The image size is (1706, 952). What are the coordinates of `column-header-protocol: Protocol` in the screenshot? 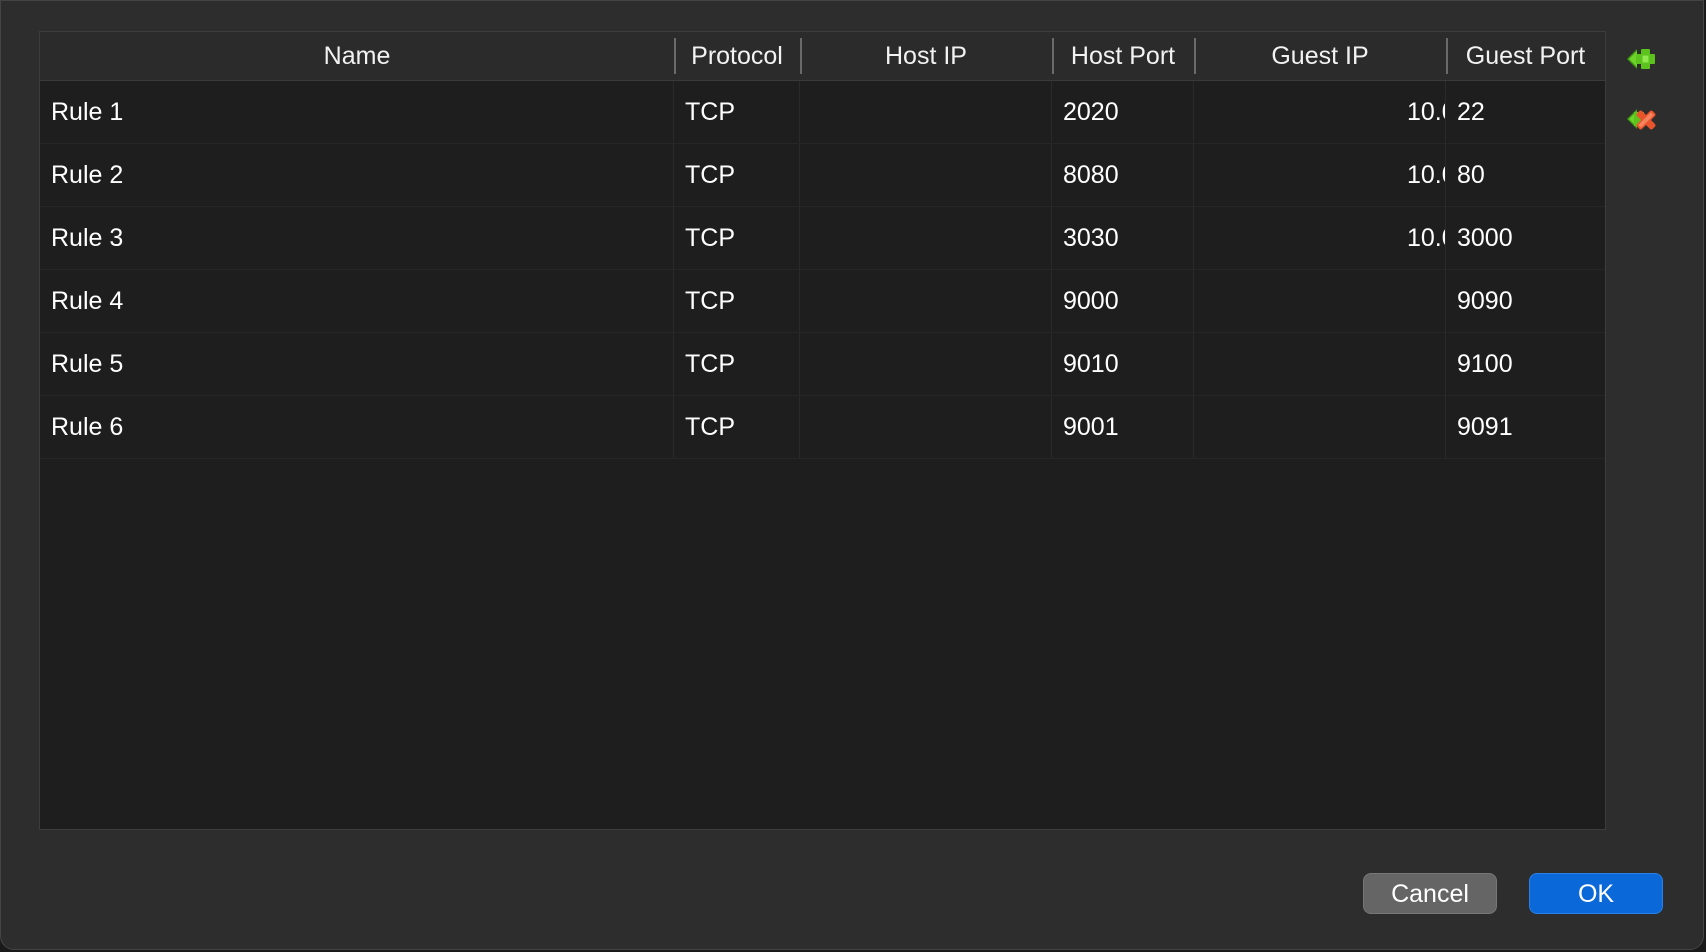 It's located at (737, 56).